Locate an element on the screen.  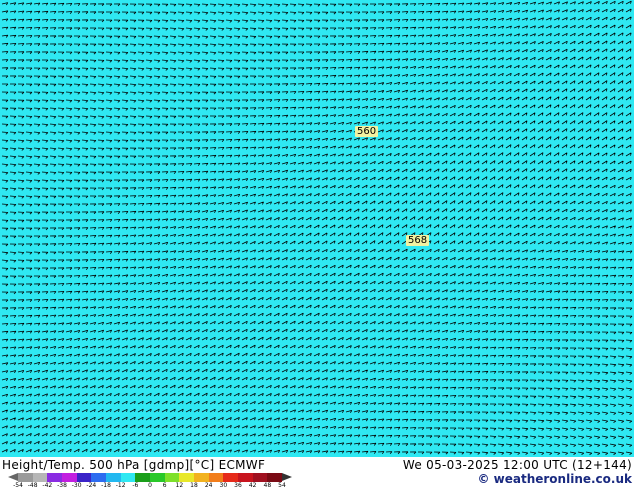
colorbar-tick-label: -48 is located at coordinates (32, 485).